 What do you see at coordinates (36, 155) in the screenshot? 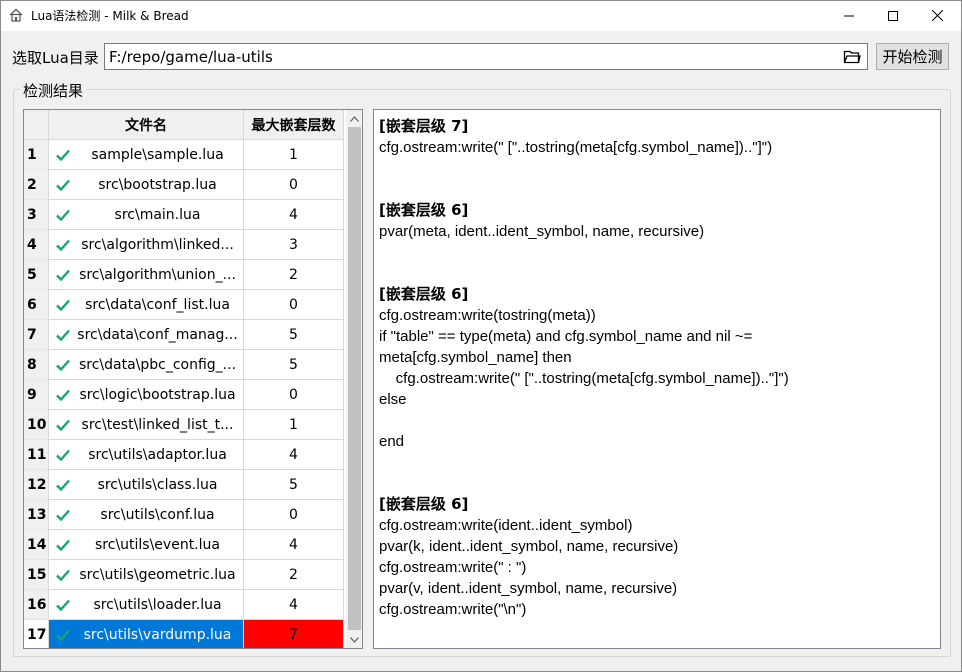
I see `row-number: 1` at bounding box center [36, 155].